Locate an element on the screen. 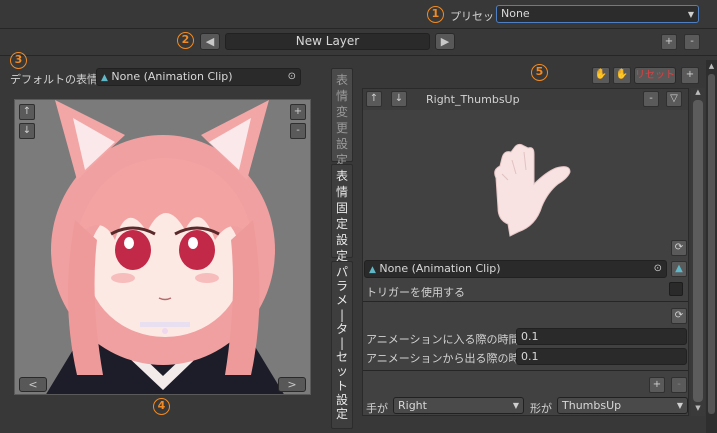  prev-layer-button: ◀ is located at coordinates (210, 41).